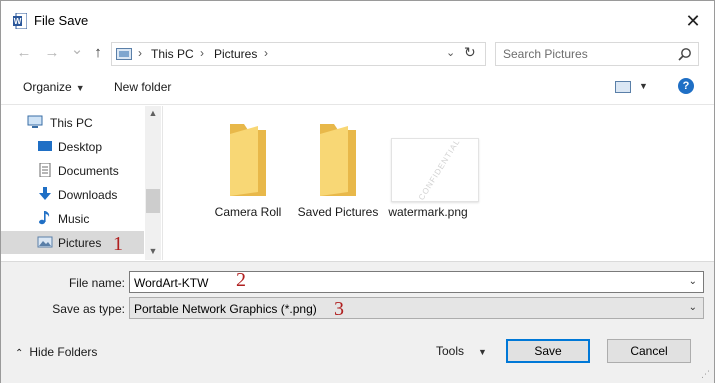 This screenshot has height=383, width=715. I want to click on pictures-icon, so click(45, 242).